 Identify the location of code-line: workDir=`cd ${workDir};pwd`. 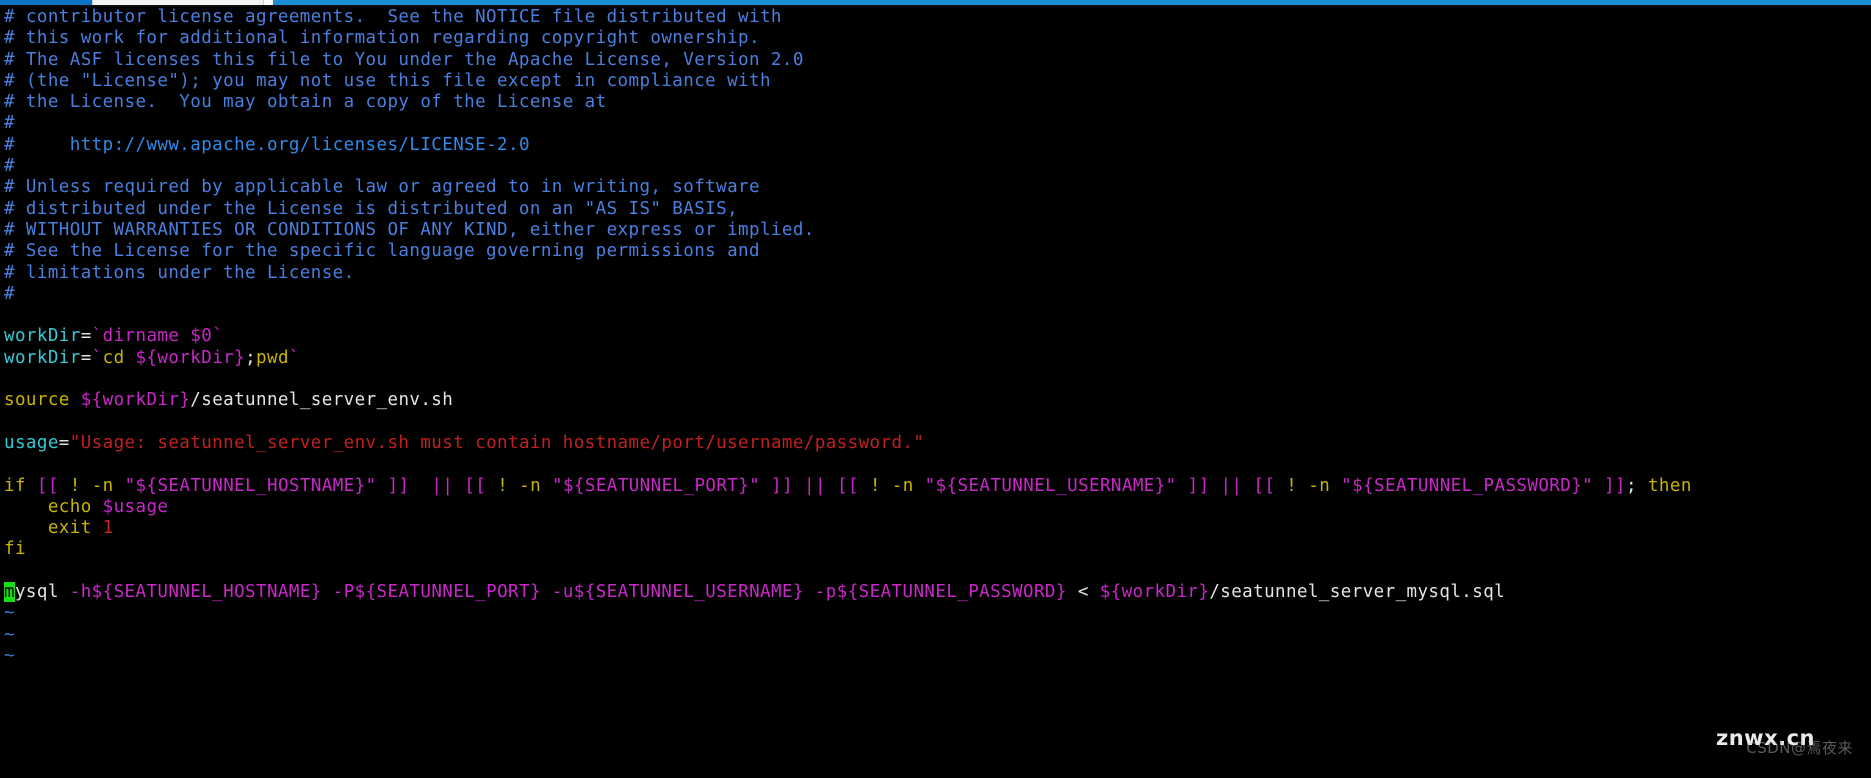
(935, 358).